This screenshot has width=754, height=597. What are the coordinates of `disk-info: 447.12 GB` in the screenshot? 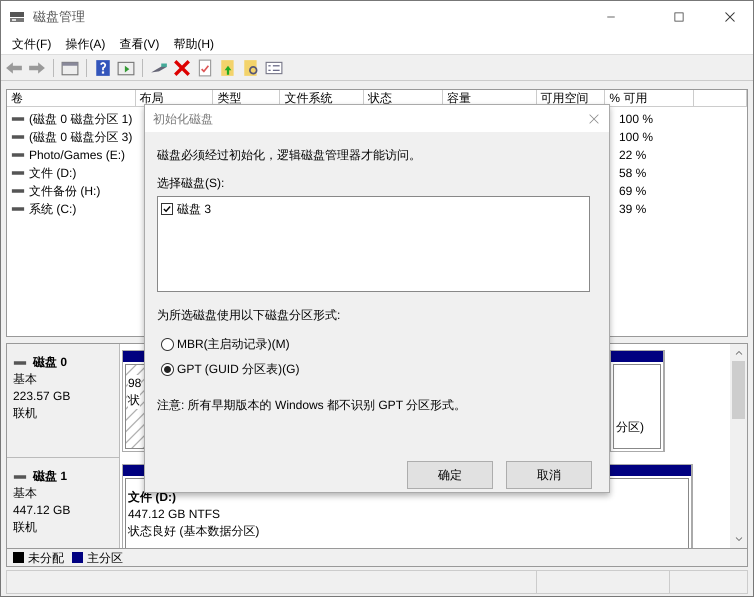 It's located at (42, 510).